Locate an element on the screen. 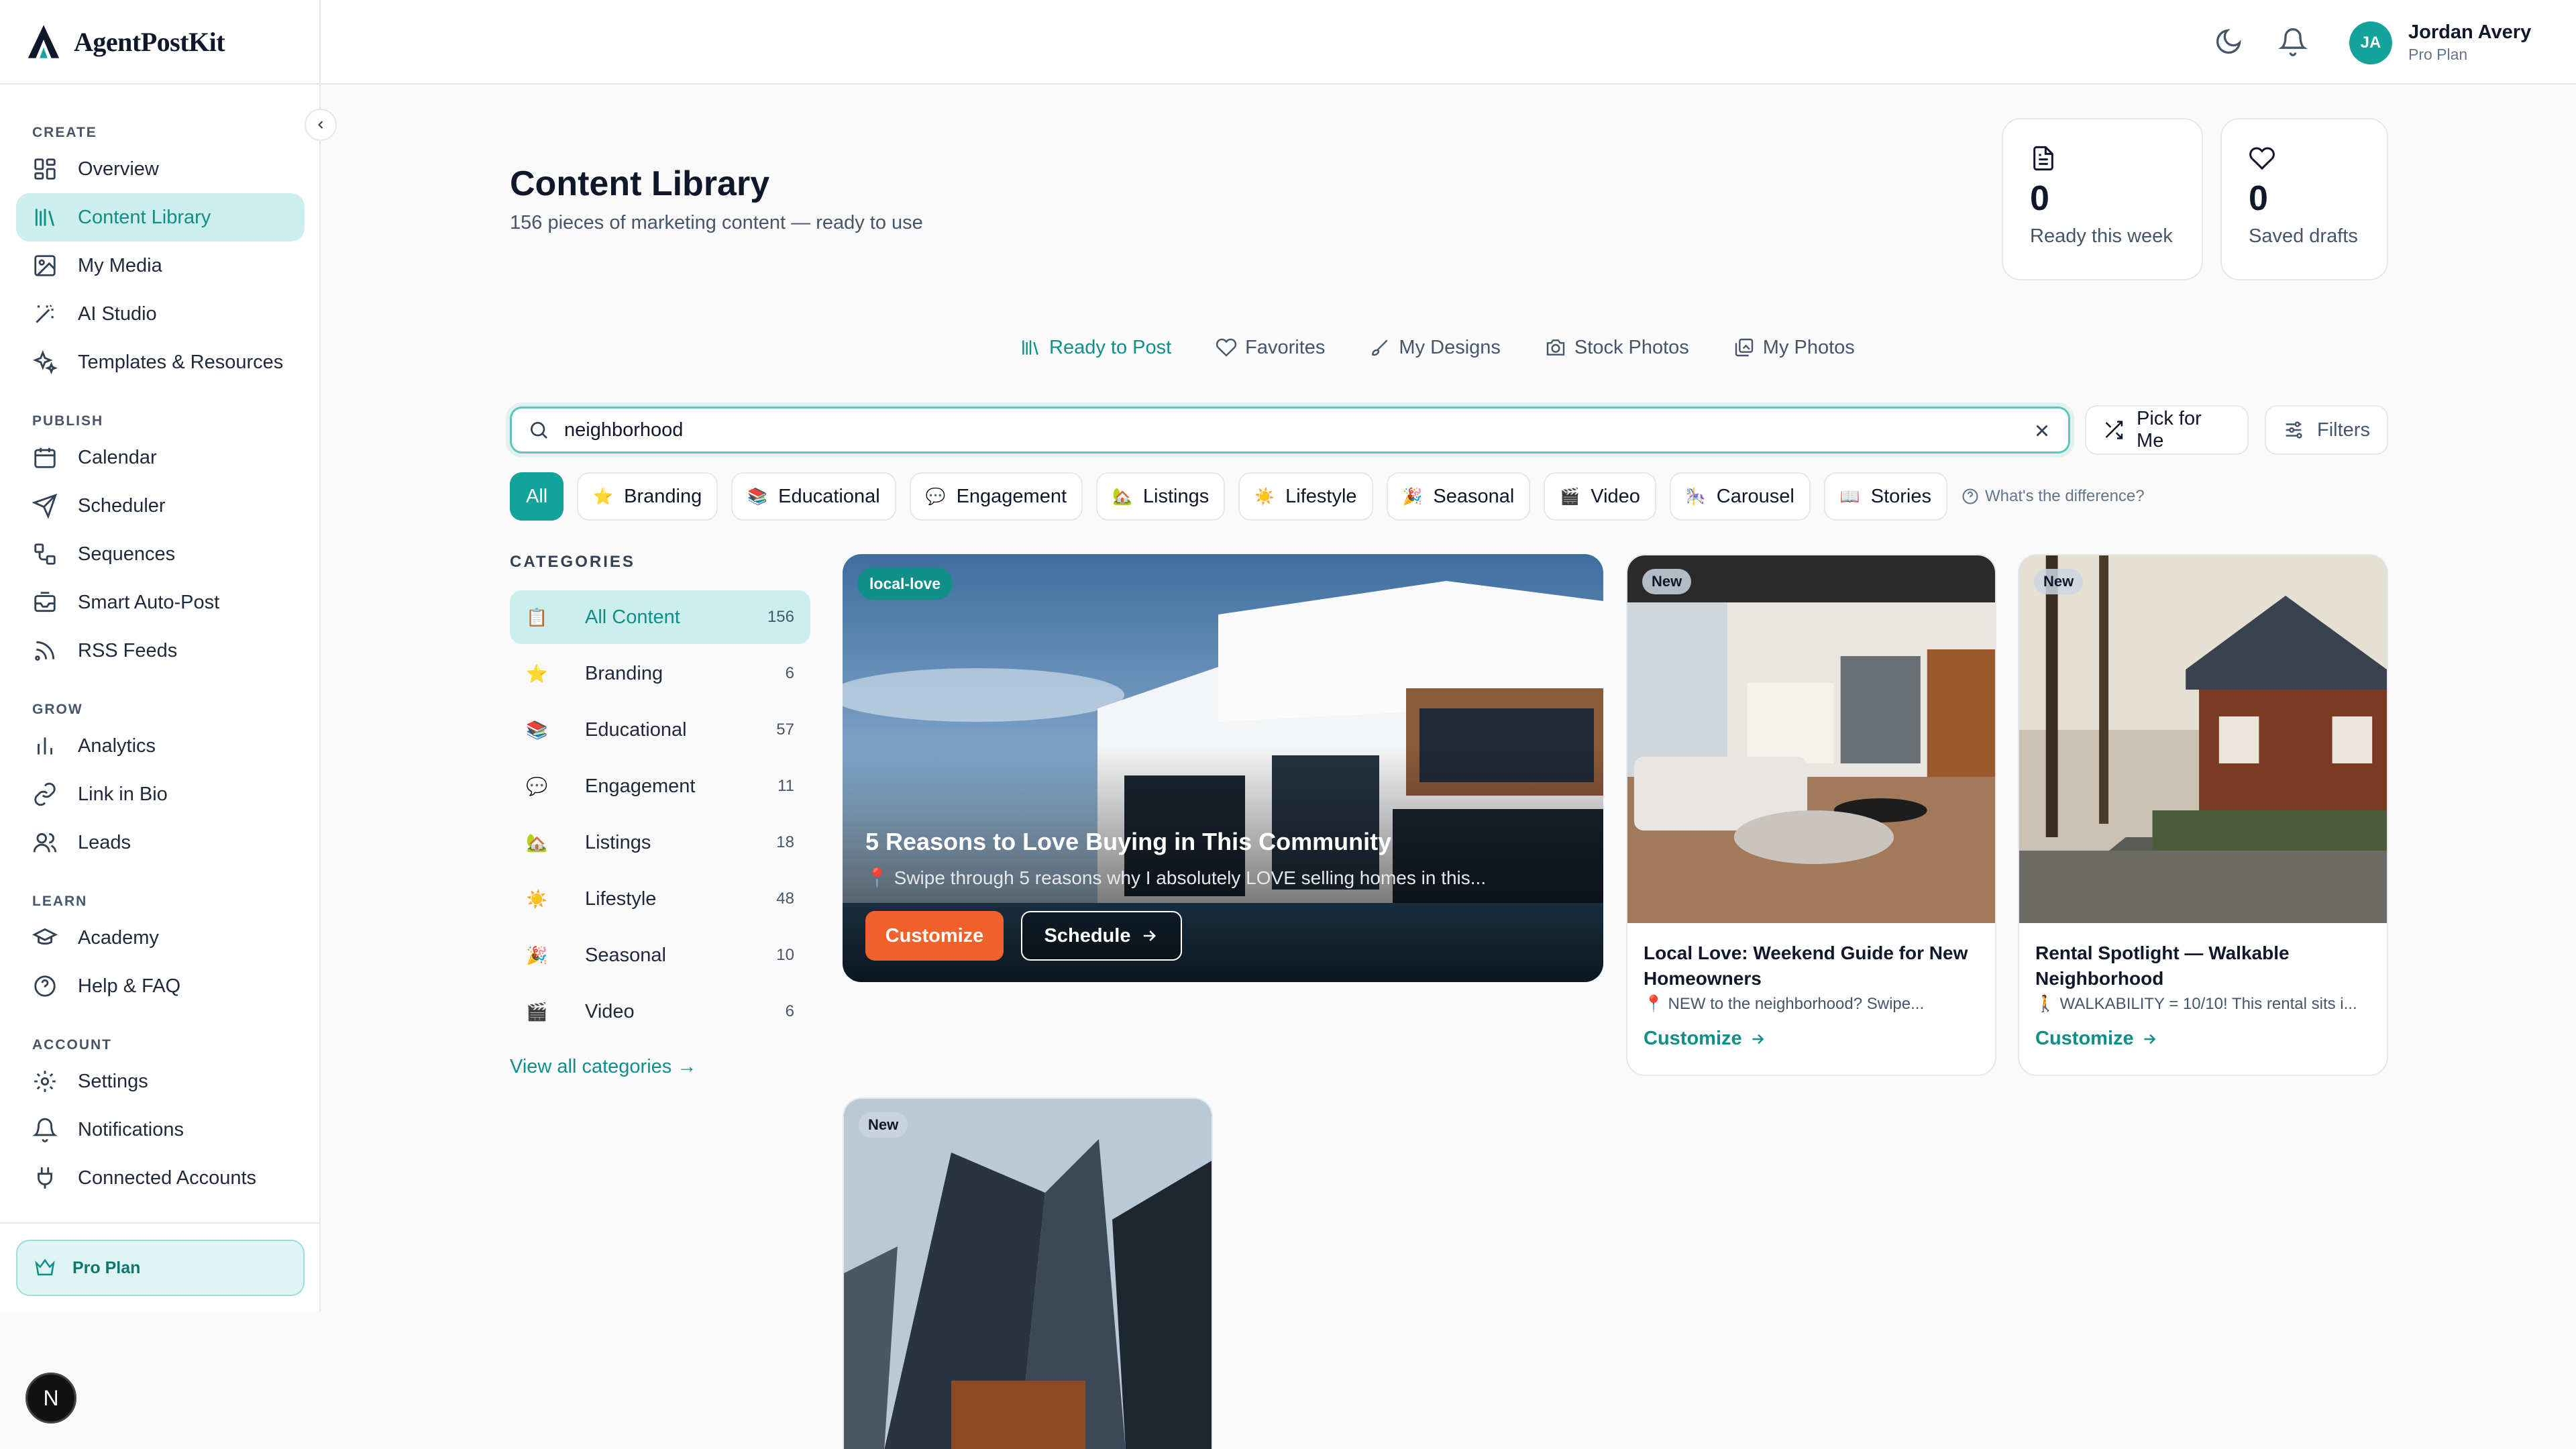  tab-my-photos: My Photos is located at coordinates (1794, 348).